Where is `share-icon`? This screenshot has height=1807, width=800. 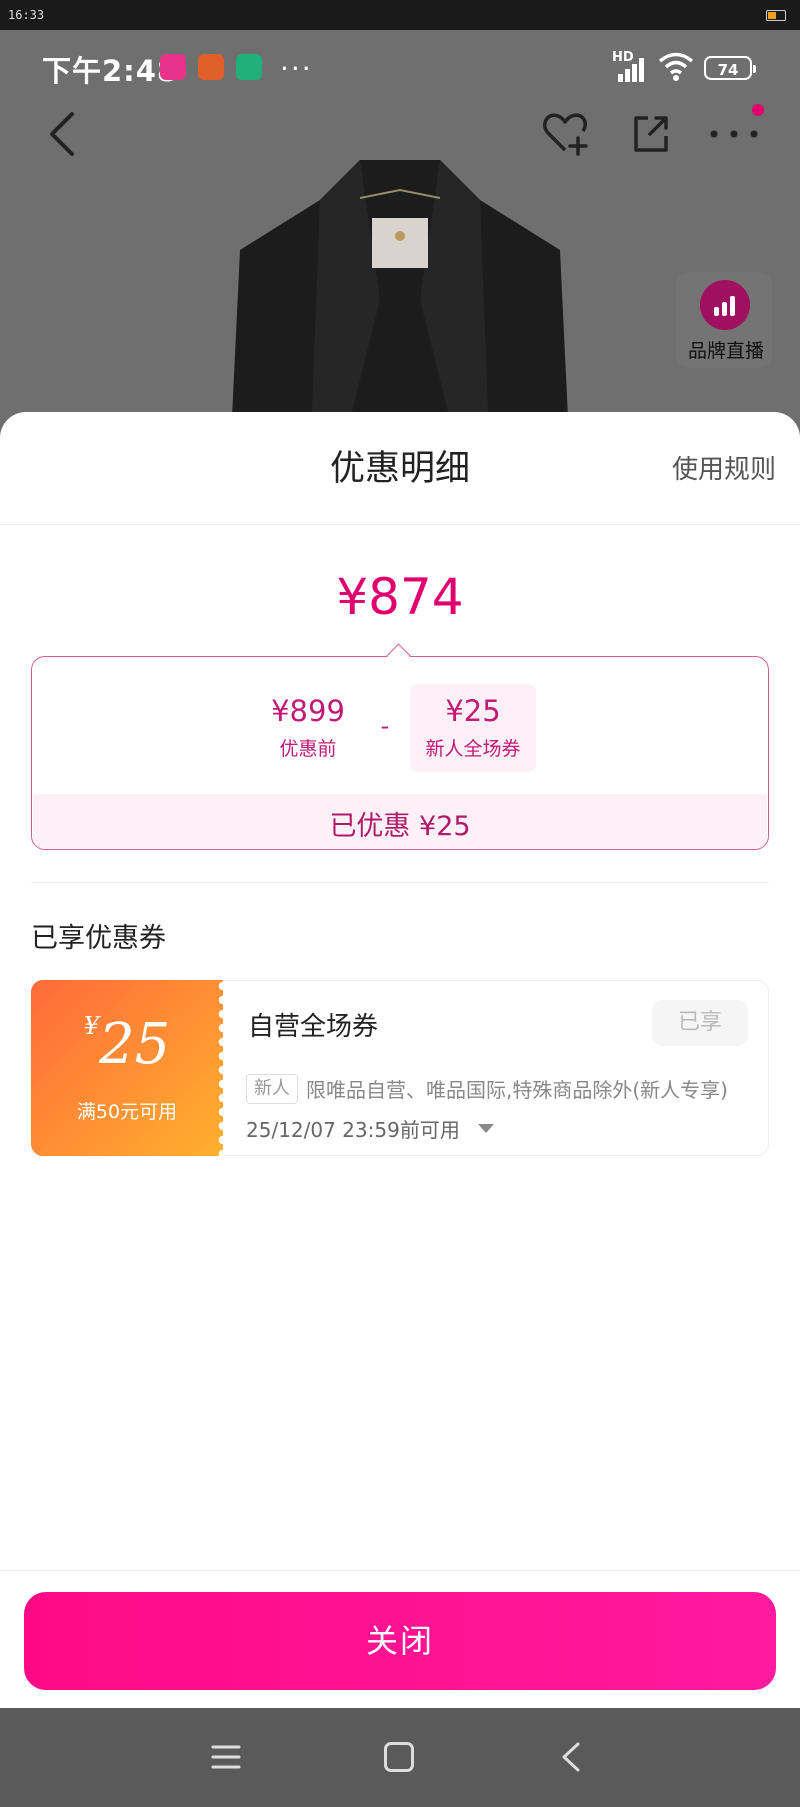
share-icon is located at coordinates (651, 133).